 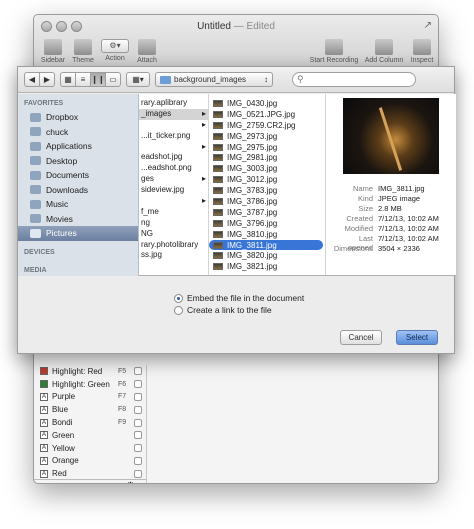 I want to click on embed-option: Embed the file in the document, so click(x=315, y=298).